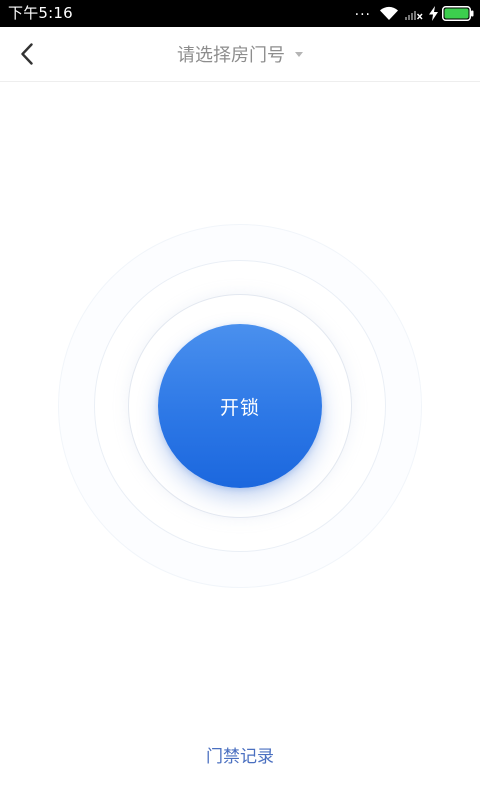  I want to click on header: 请选择房门号, so click(240, 54).